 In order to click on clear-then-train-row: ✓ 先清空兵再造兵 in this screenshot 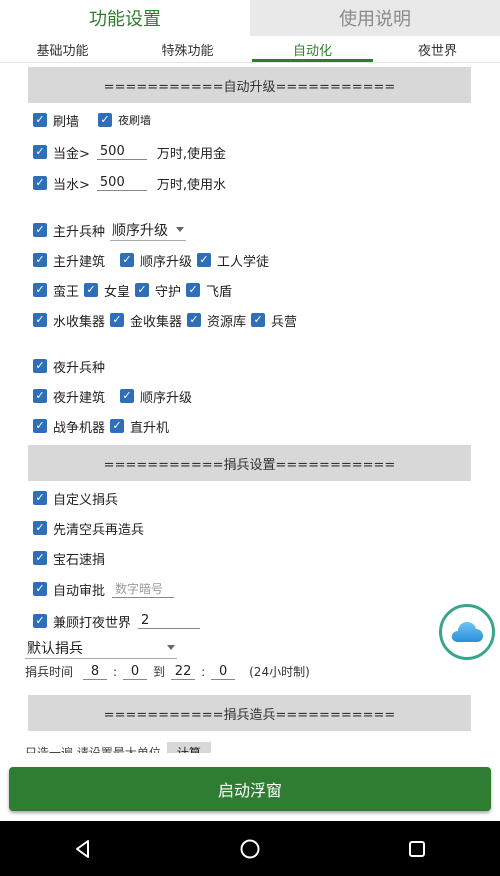, I will do `click(91, 528)`.